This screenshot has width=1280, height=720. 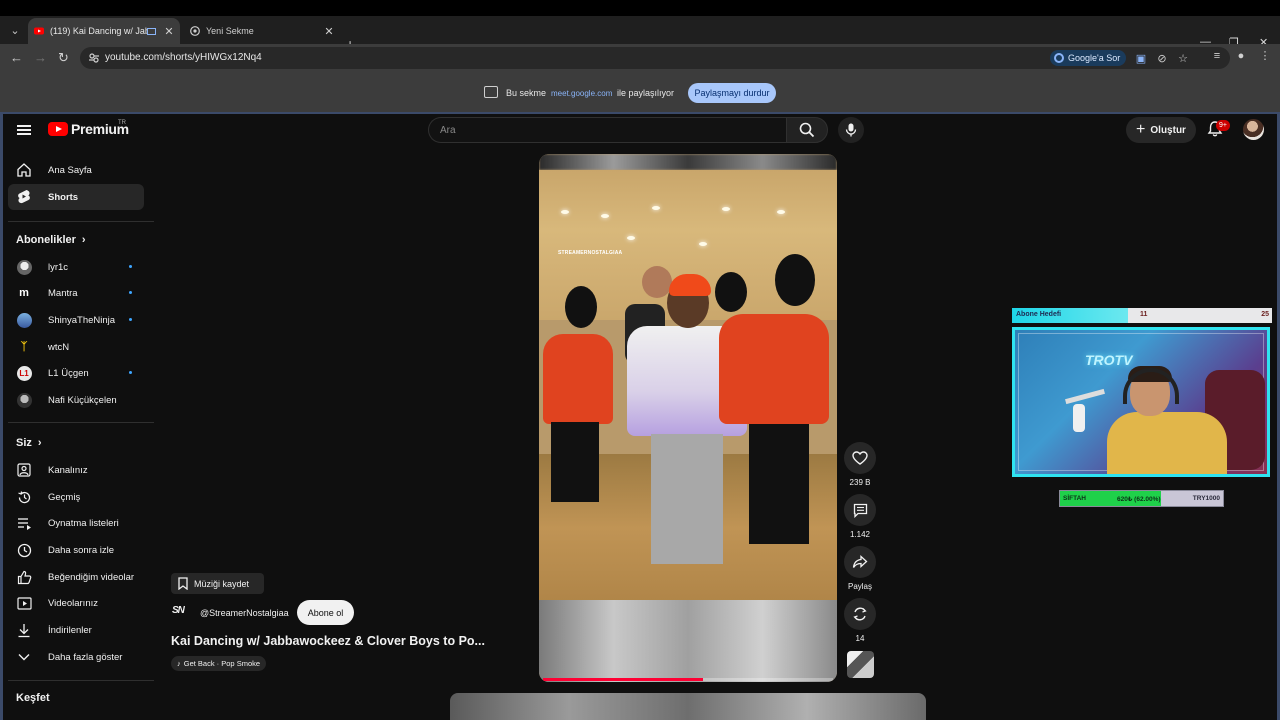 I want to click on channel-logo: SN, so click(x=182, y=612).